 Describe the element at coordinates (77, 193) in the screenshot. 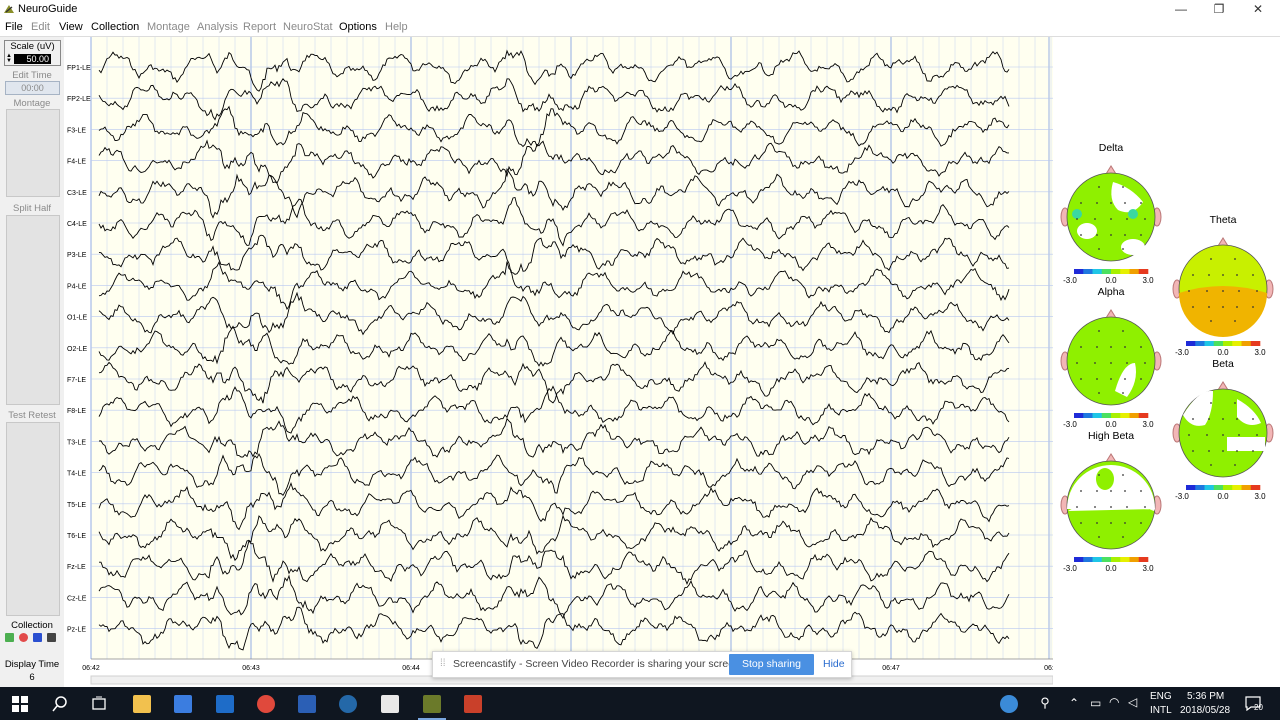

I see `channel-label: C3-LE` at that location.